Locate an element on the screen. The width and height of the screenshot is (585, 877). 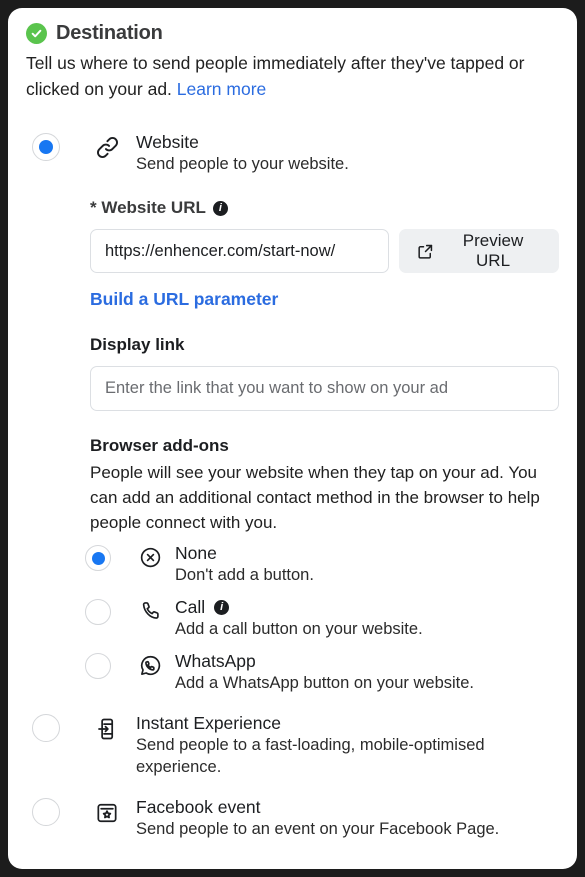
browser-addon-none-title: None is located at coordinates (196, 553).